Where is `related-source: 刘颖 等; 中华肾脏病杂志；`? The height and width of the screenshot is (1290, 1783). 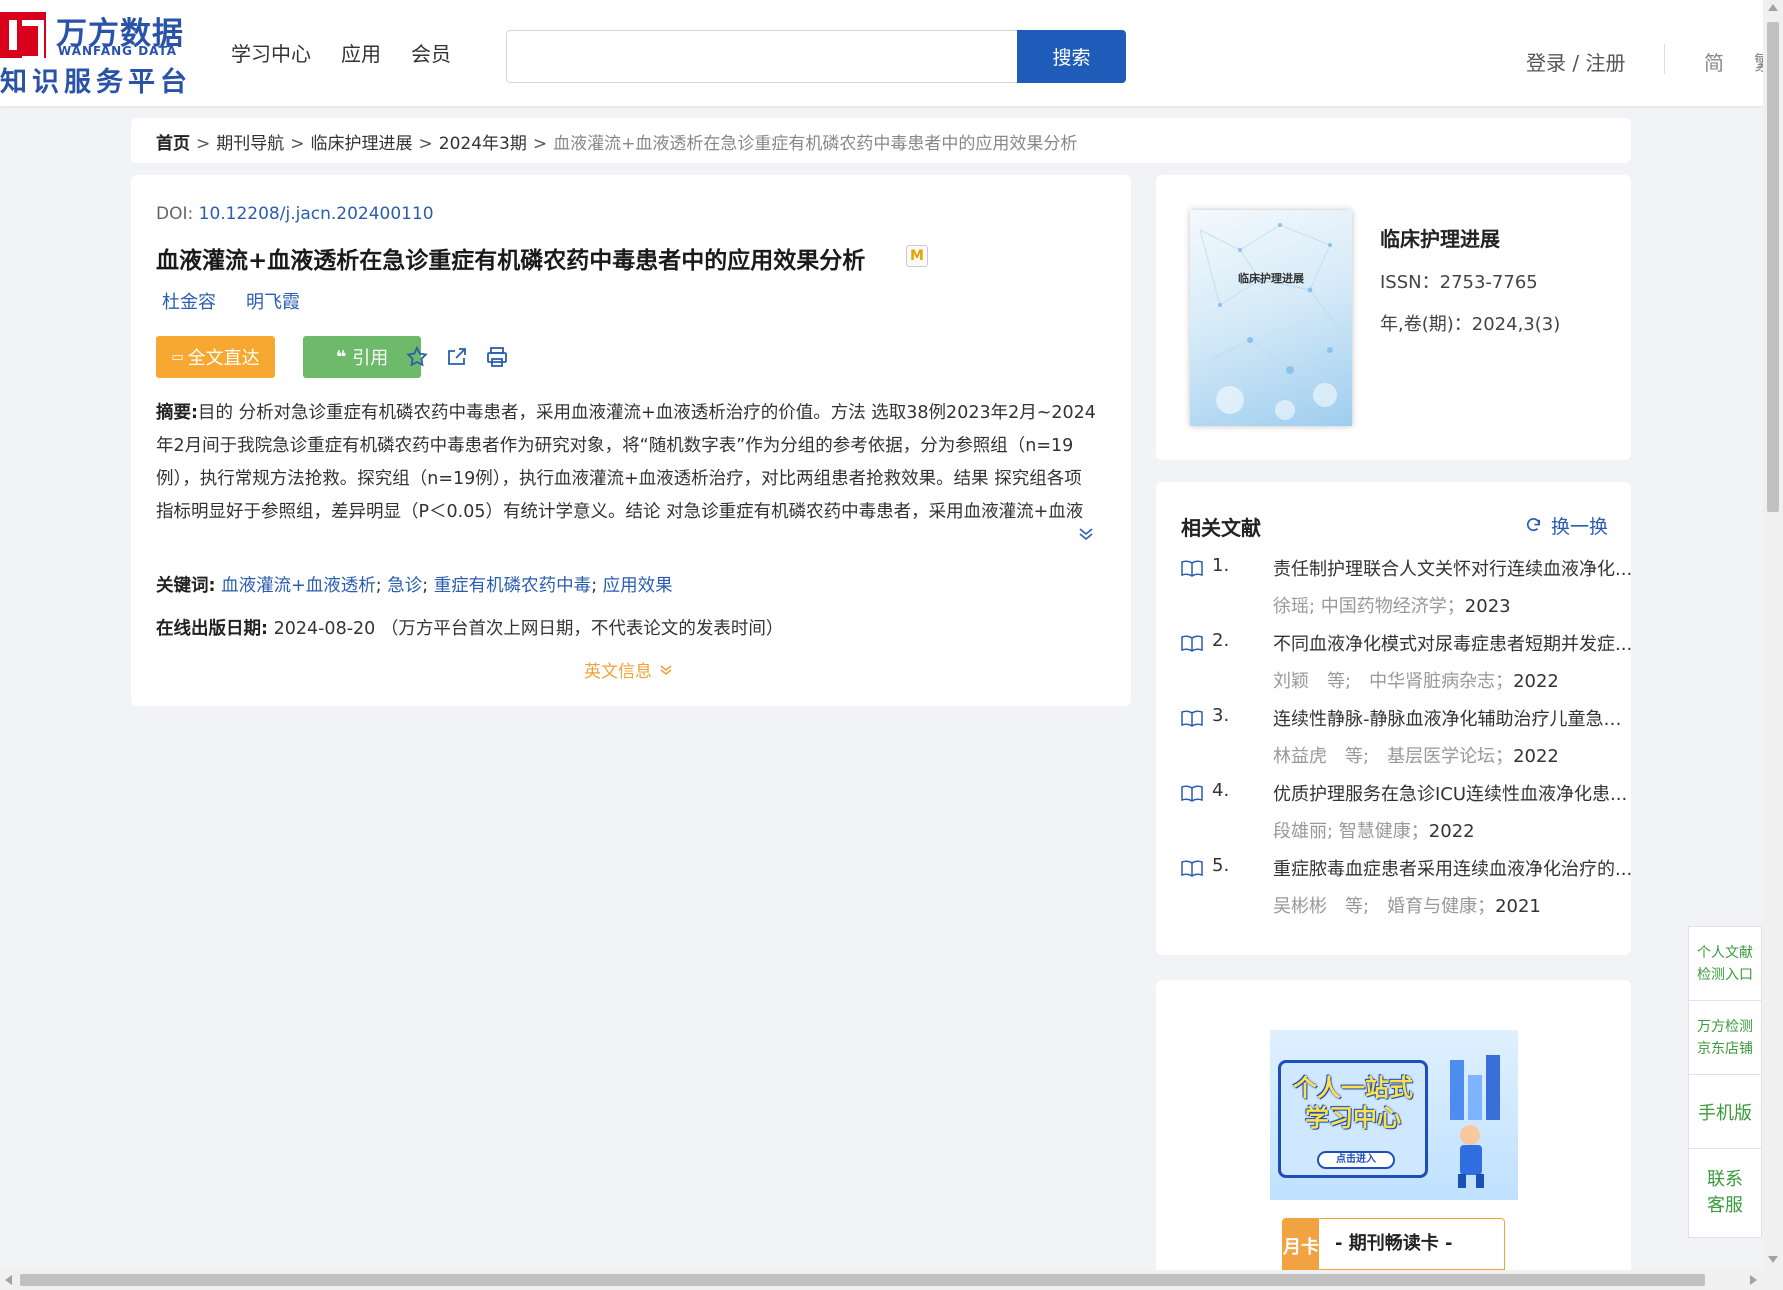
related-source: 刘颖 等; 中华肾脏病杂志； is located at coordinates (1393, 681).